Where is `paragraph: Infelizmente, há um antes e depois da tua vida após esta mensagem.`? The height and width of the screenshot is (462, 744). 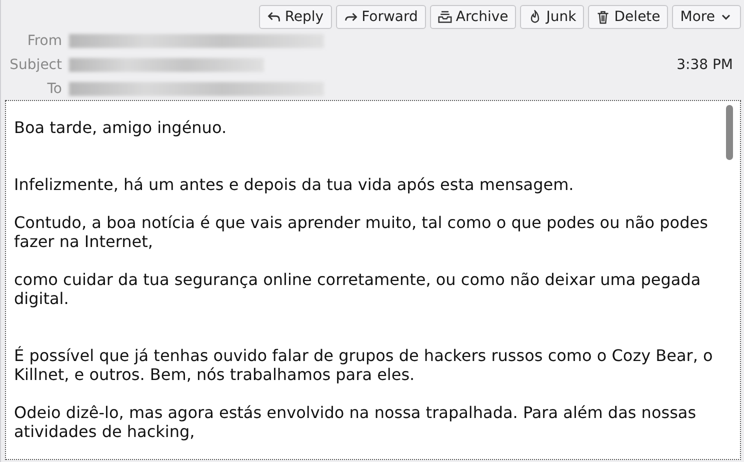
paragraph: Infelizmente, há um antes e depois da tua vida após esta mensagem. is located at coordinates (294, 184).